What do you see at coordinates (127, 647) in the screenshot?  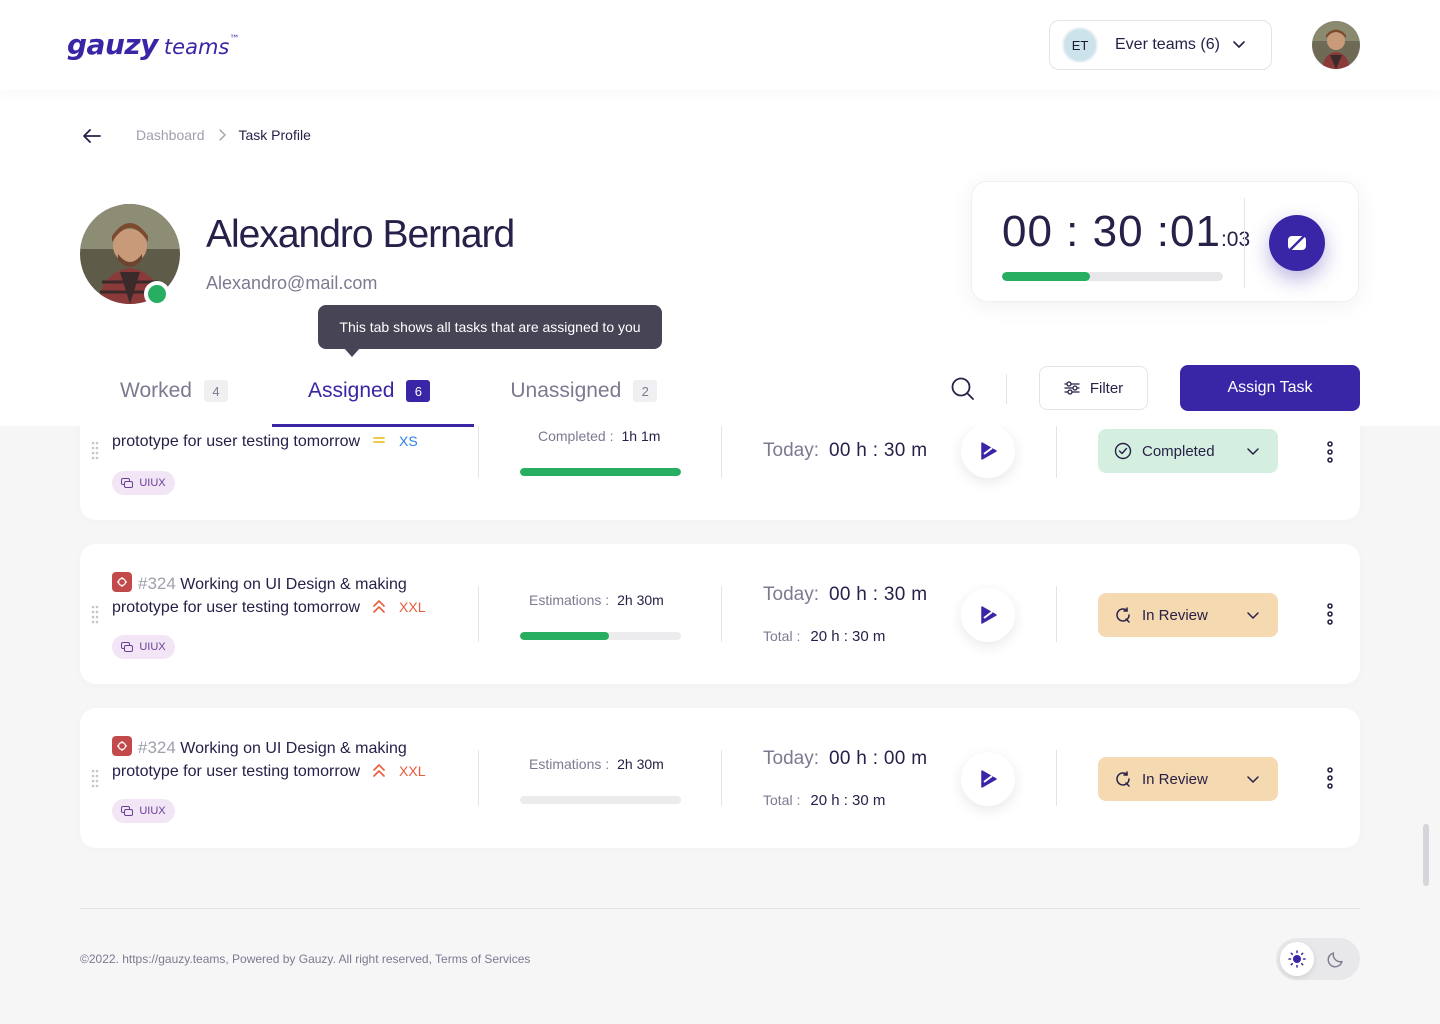 I see `tag-icon` at bounding box center [127, 647].